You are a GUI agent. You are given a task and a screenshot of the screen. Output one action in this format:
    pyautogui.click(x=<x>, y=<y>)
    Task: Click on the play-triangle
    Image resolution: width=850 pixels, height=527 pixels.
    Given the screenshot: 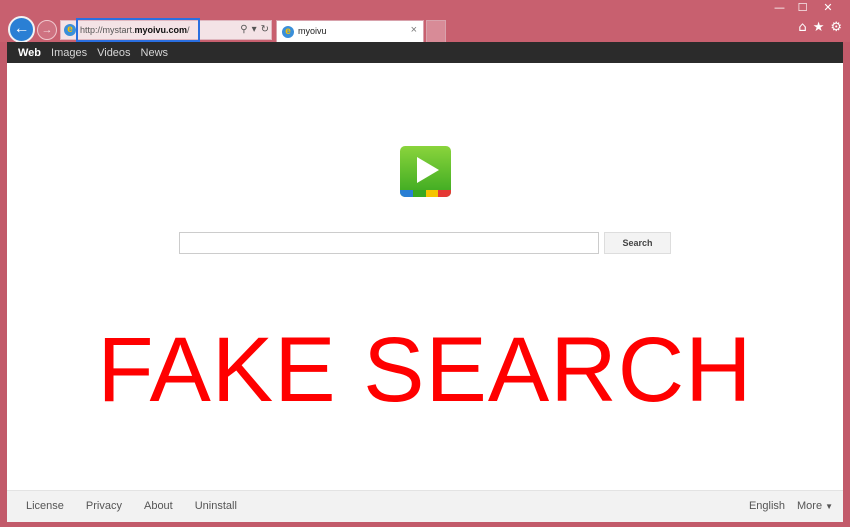 What is the action you would take?
    pyautogui.click(x=428, y=170)
    